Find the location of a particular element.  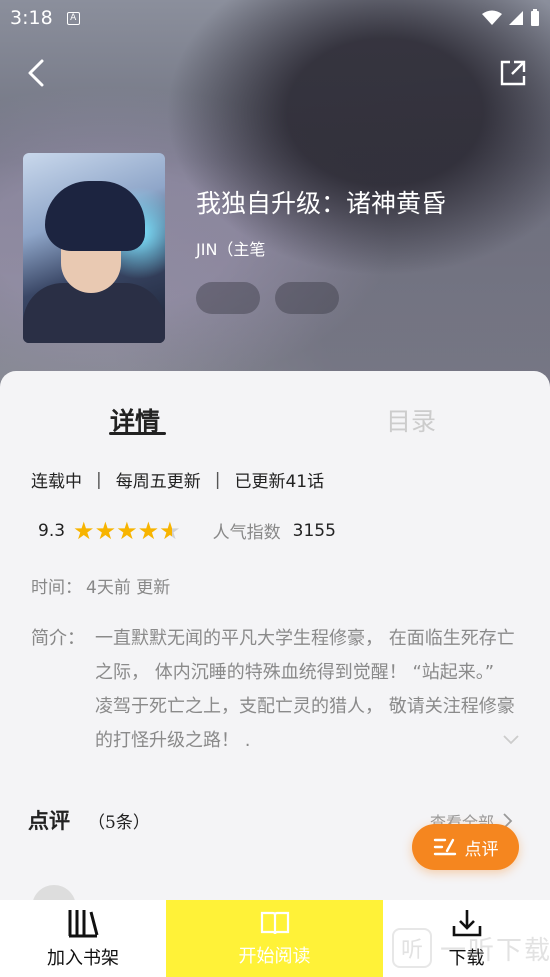

add-to-shelf-button: 加入书架 is located at coordinates (83, 938).